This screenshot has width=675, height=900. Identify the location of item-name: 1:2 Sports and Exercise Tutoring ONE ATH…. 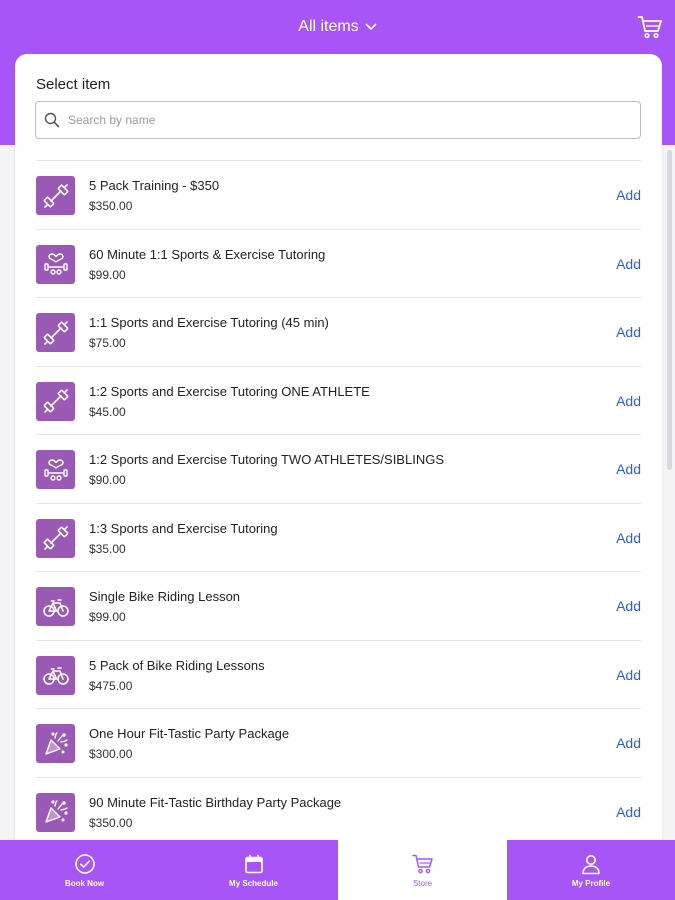
(229, 391).